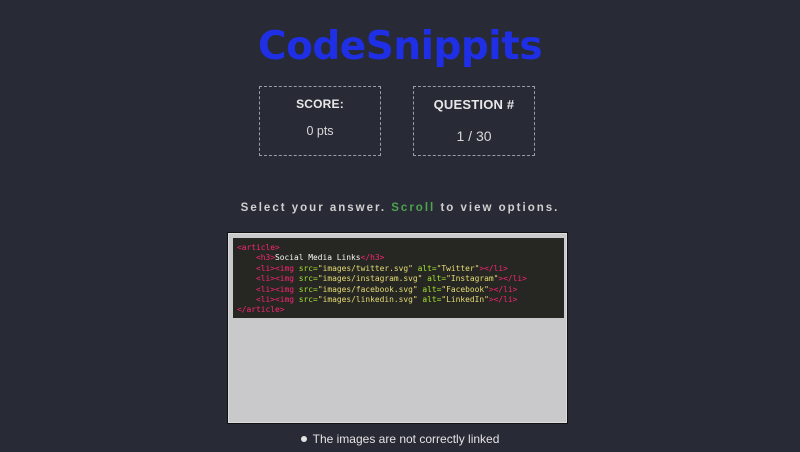 This screenshot has height=452, width=800. I want to click on code-token: "LinkedIn", so click(465, 300).